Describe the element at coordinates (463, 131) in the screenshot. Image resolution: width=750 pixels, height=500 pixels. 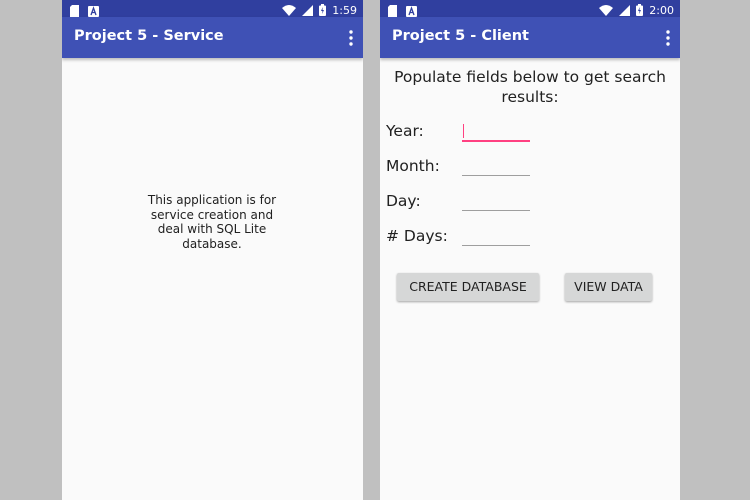
I see `text-cursor` at that location.